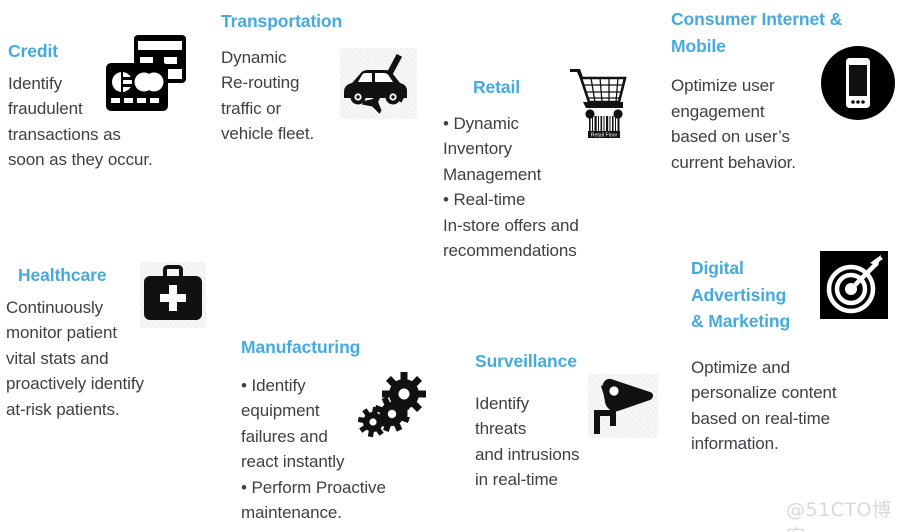 This screenshot has width=908, height=532. Describe the element at coordinates (604, 136) in the screenshot. I see `barcode-label: Retail Floor` at that location.